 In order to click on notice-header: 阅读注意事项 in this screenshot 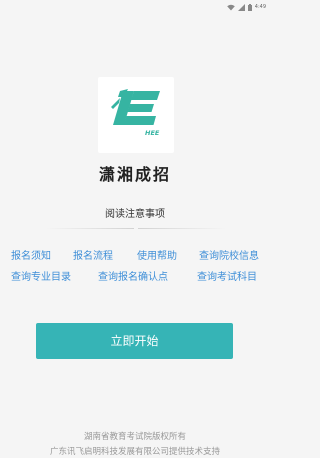, I will do `click(135, 214)`.